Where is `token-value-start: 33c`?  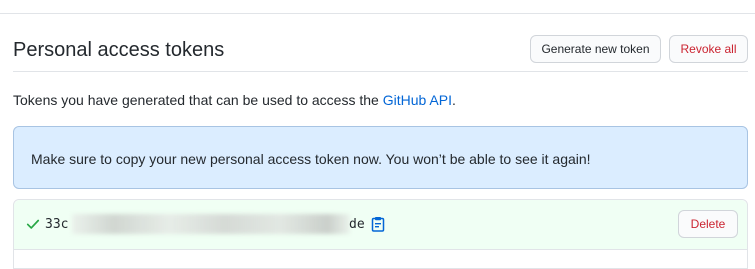 token-value-start: 33c is located at coordinates (57, 224).